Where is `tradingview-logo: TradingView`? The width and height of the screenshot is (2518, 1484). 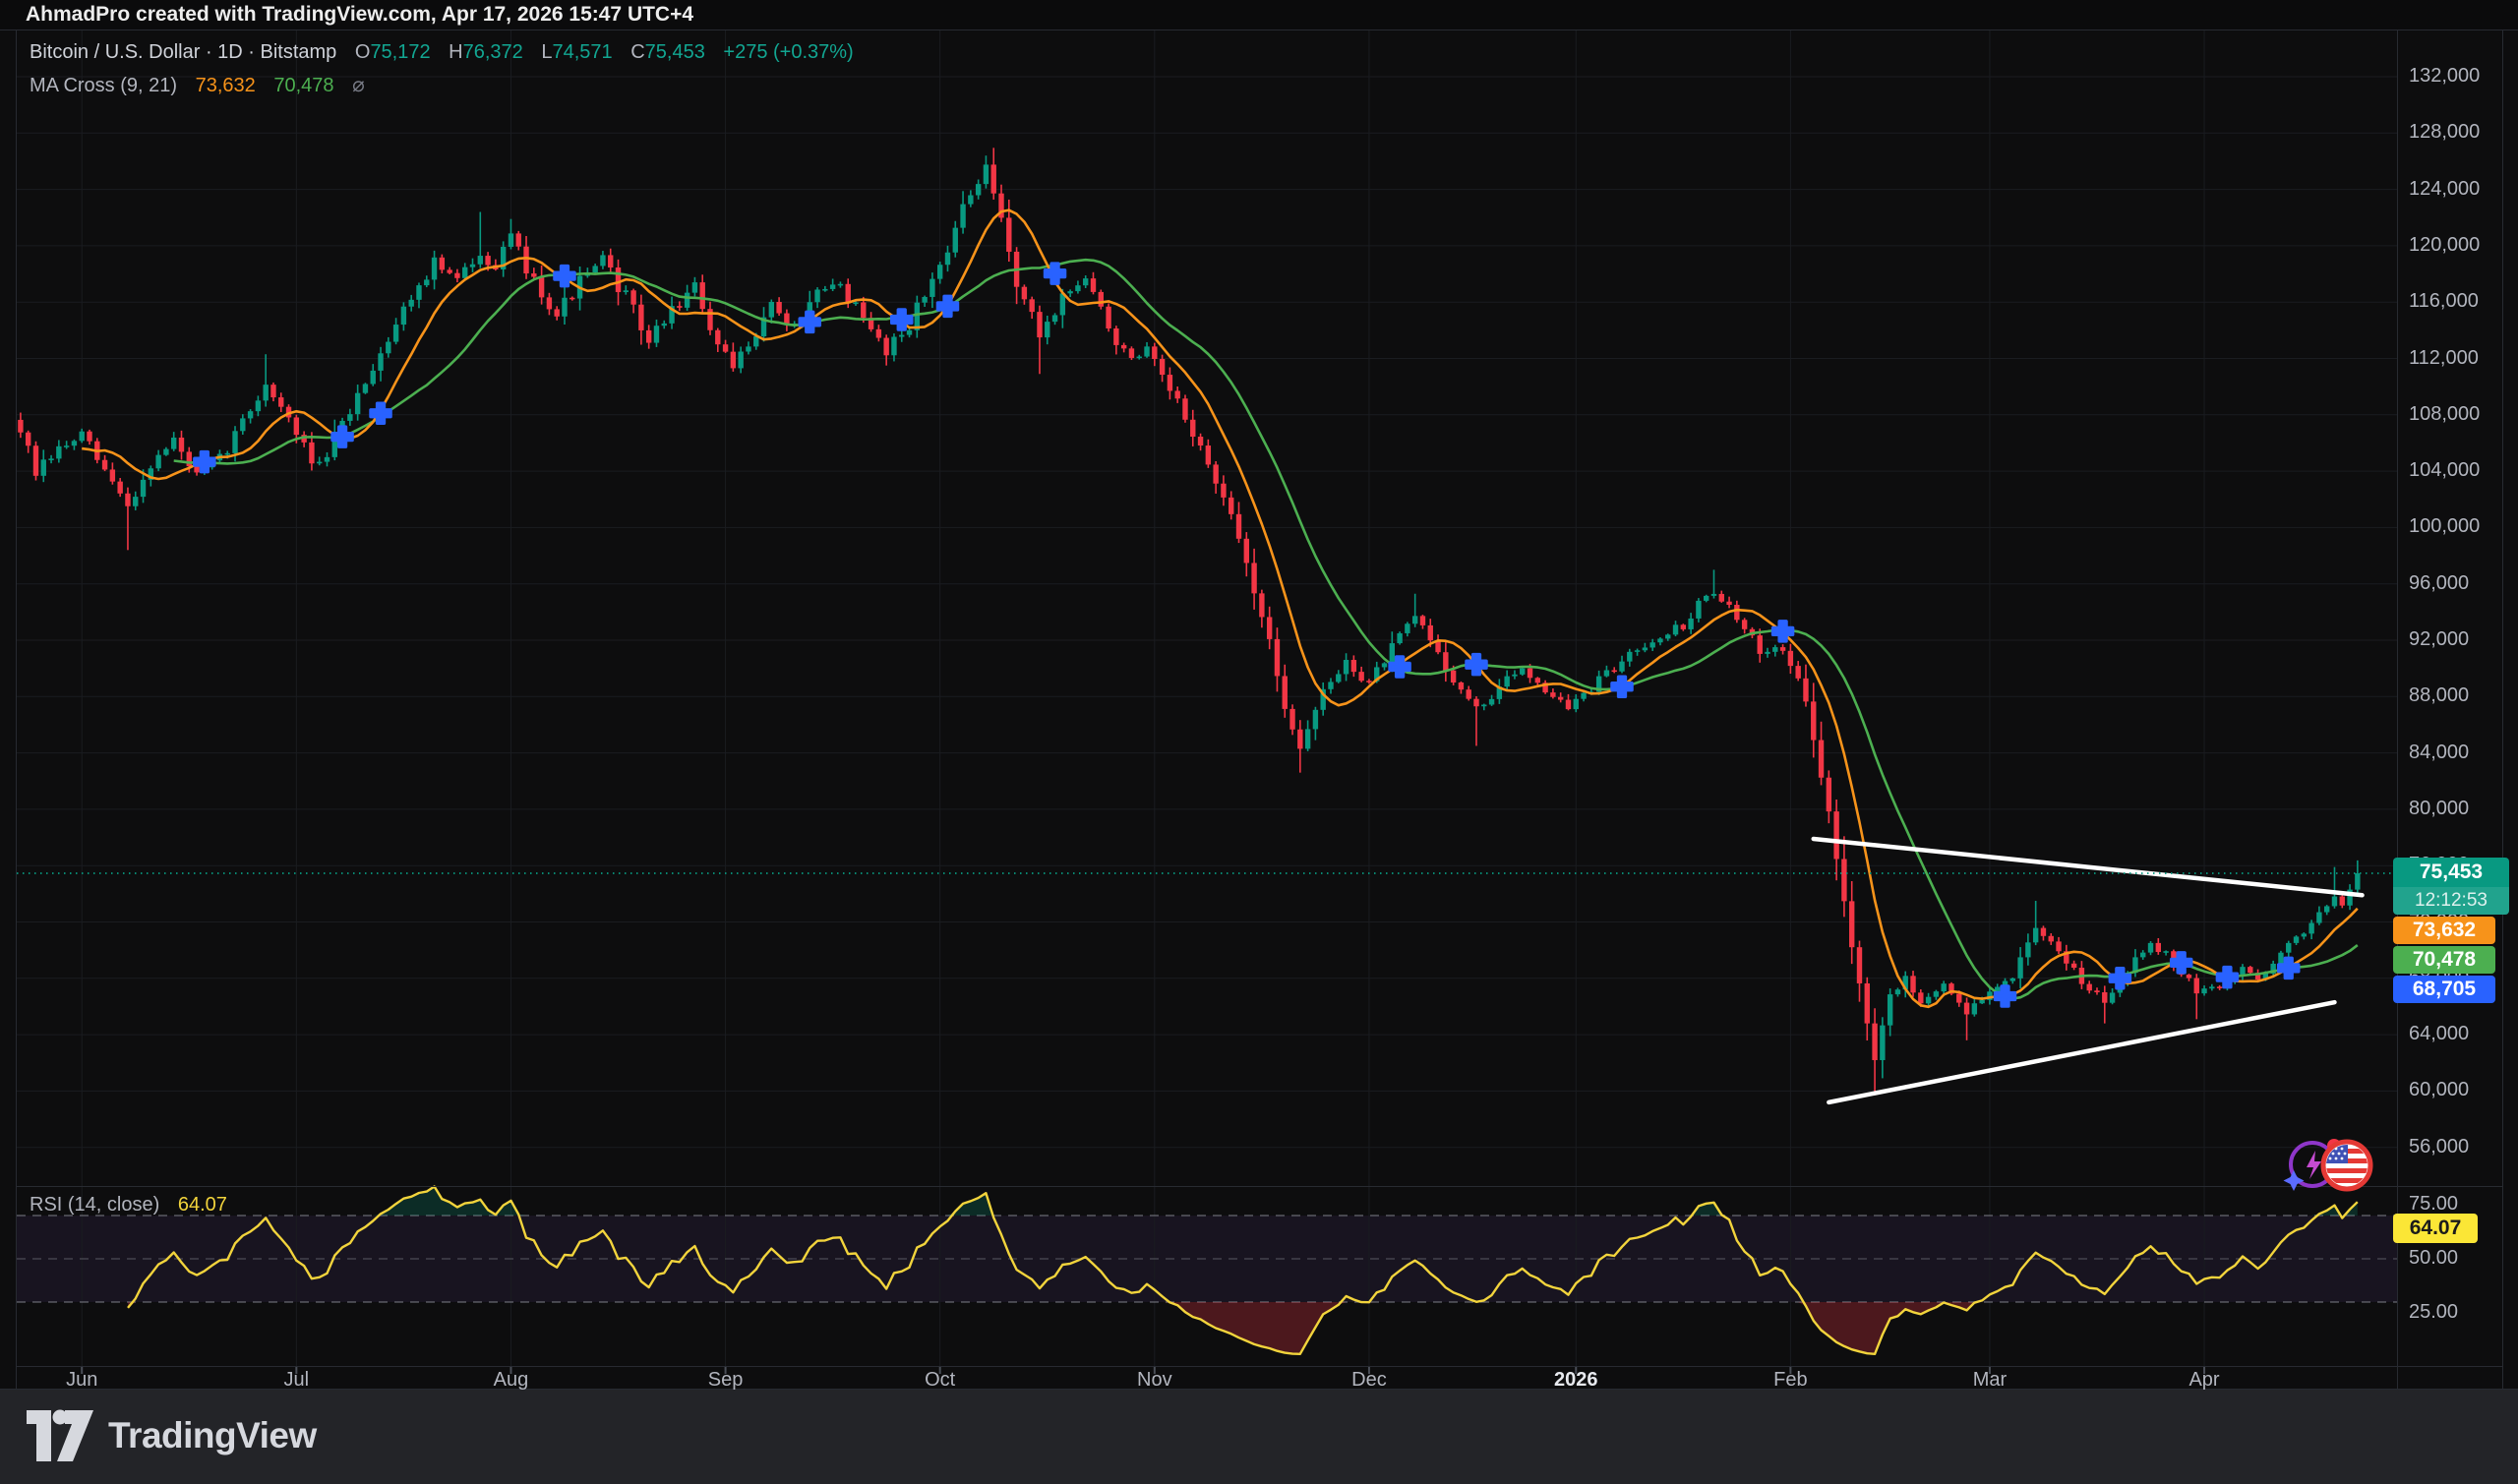 tradingview-logo: TradingView is located at coordinates (171, 1436).